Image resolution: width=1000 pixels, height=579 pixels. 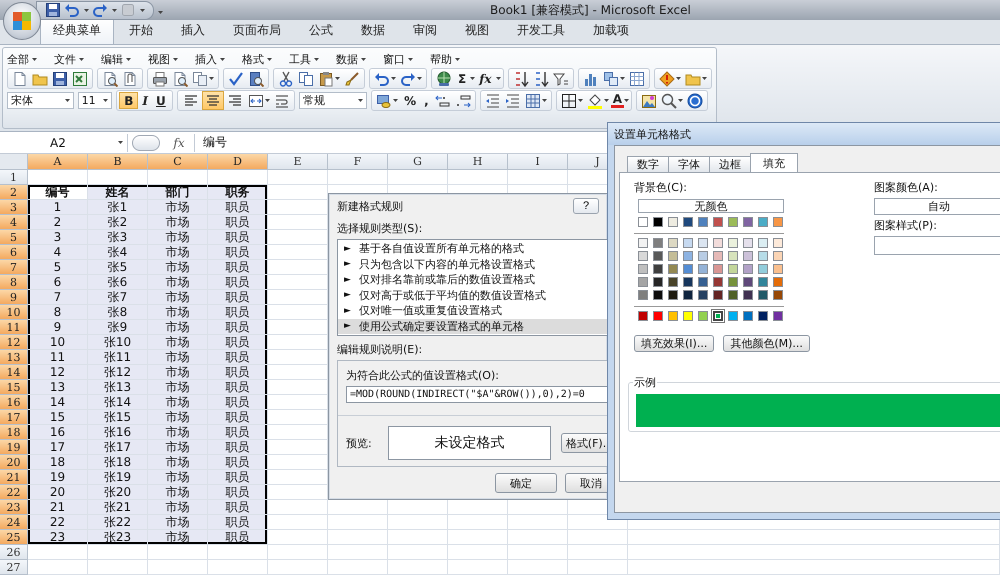 I want to click on row-header: 26, so click(x=14, y=552).